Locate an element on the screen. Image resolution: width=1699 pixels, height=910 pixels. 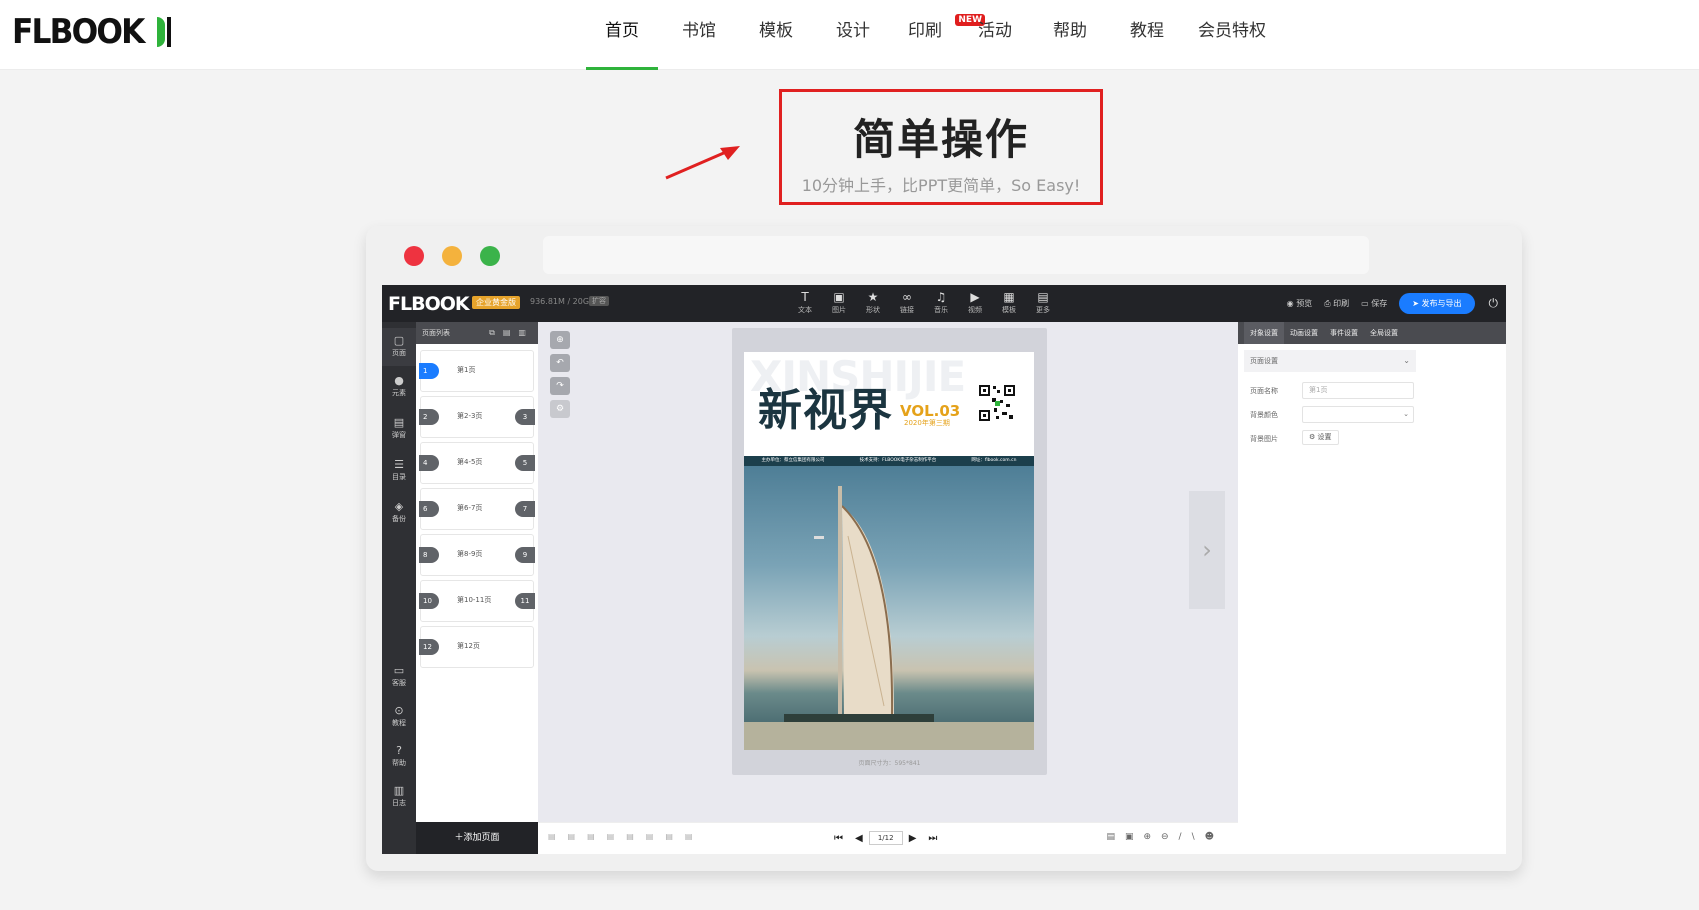
sidebar-label: 目录 is located at coordinates (399, 477).